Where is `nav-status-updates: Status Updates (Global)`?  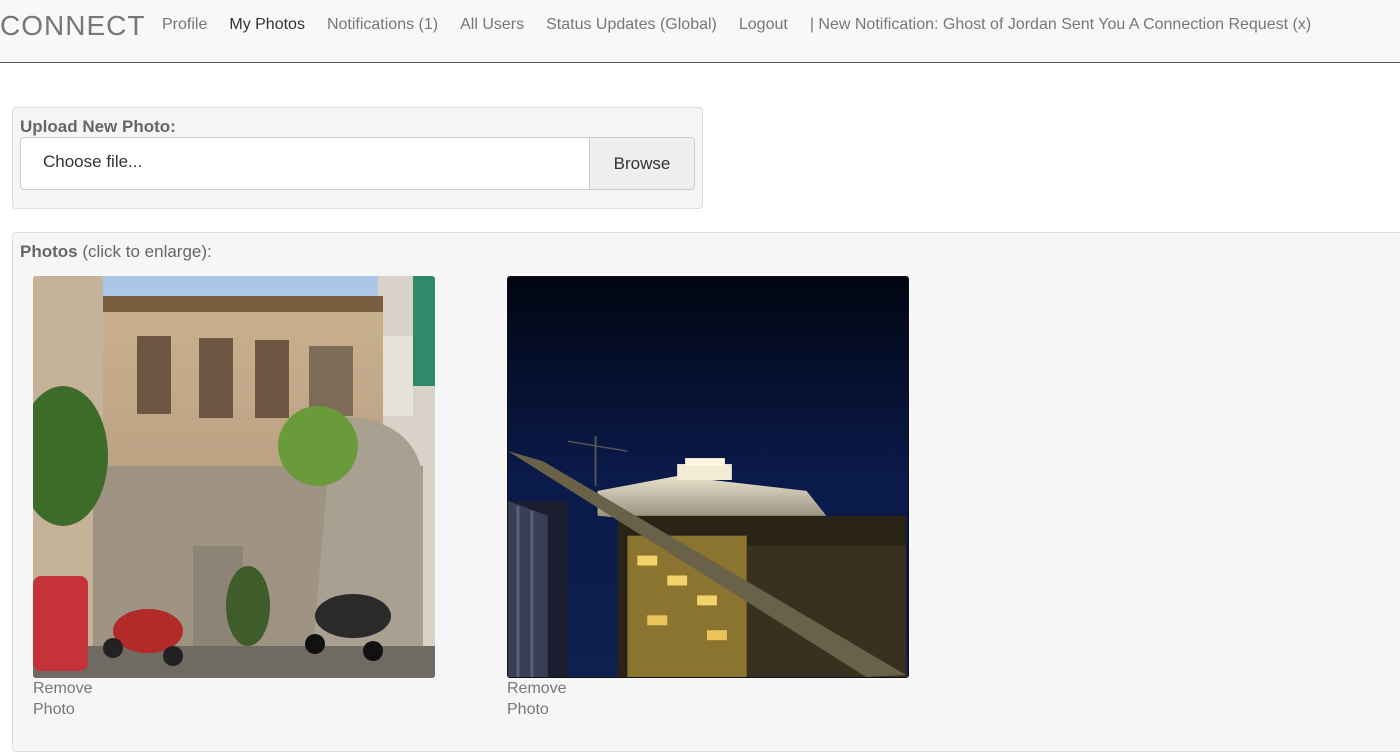
nav-status-updates: Status Updates (Global) is located at coordinates (631, 25).